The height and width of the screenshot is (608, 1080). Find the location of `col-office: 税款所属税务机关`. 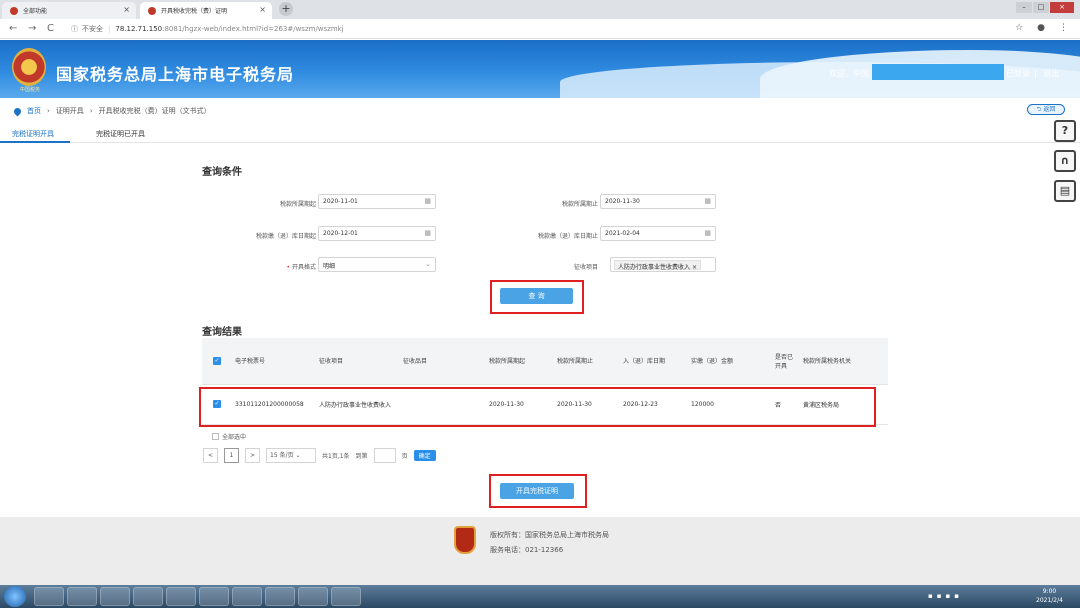

col-office: 税款所属税务机关 is located at coordinates (844, 361).